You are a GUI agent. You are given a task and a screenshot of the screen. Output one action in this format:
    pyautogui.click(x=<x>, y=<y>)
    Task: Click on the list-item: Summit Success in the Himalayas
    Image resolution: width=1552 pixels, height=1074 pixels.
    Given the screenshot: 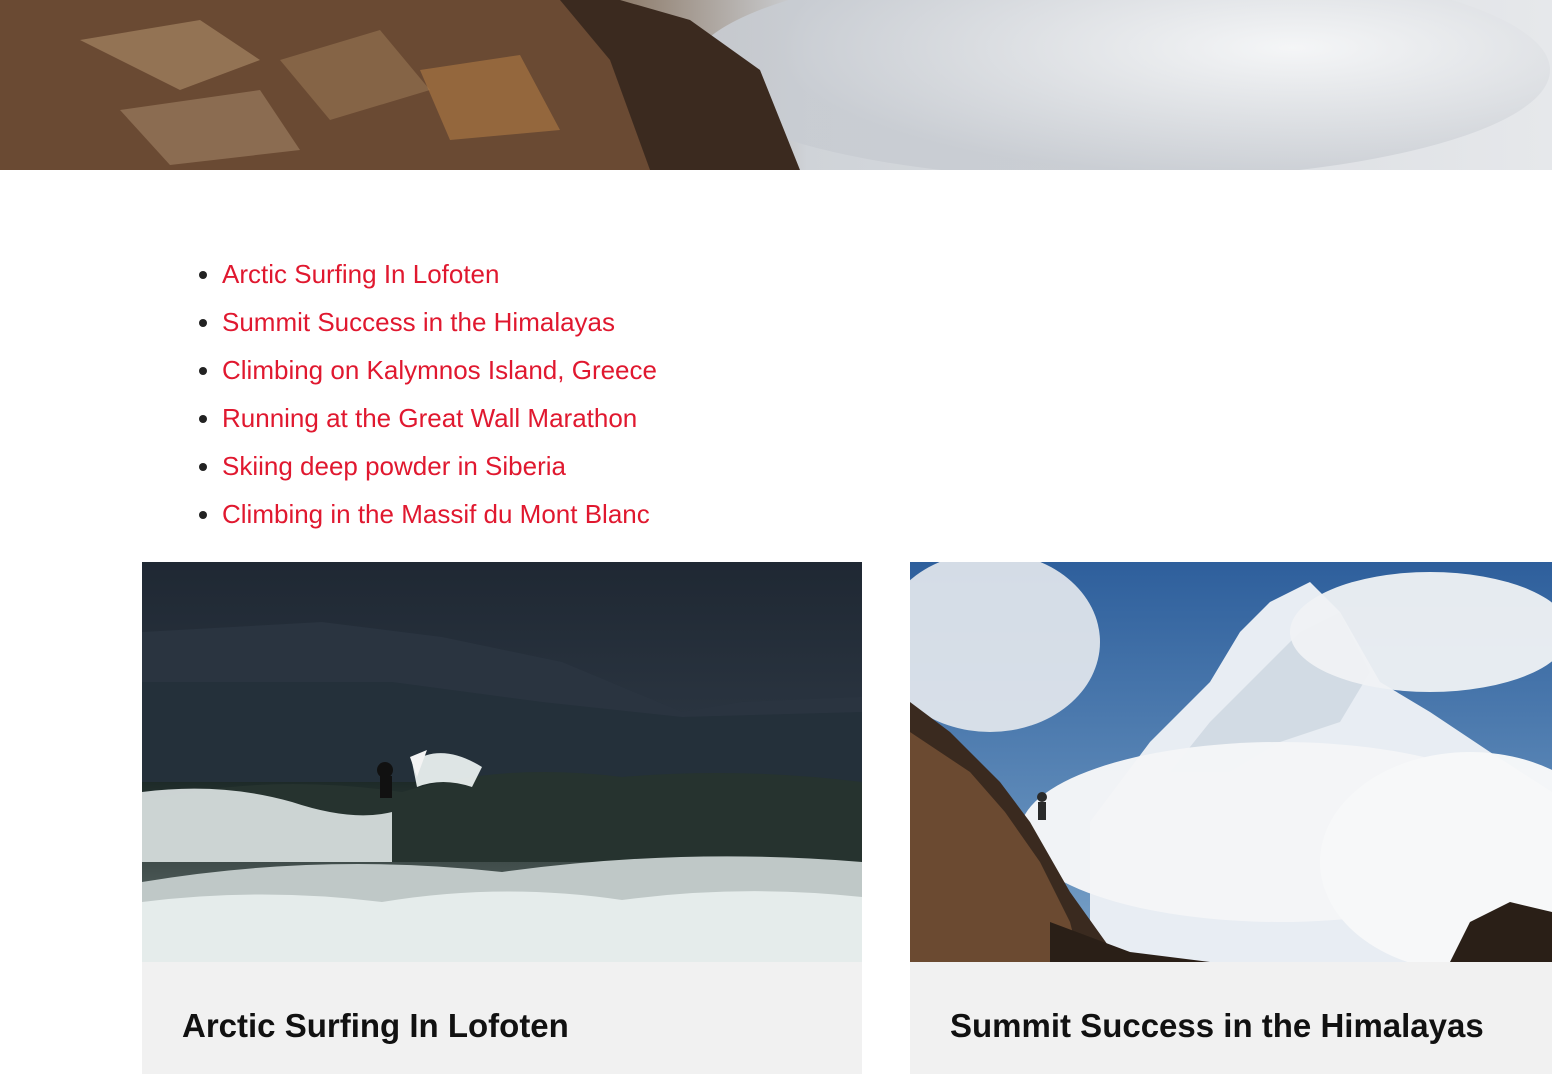 What is the action you would take?
    pyautogui.click(x=439, y=322)
    